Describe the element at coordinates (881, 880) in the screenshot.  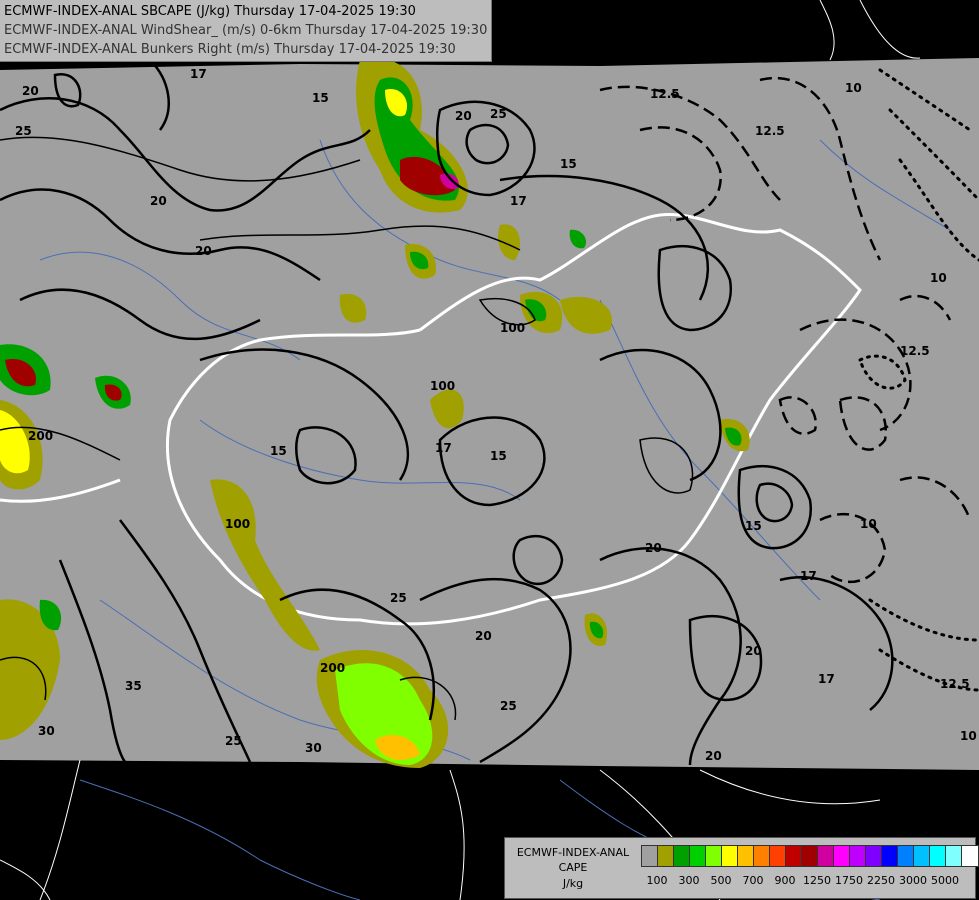
I see `legend-tick-label: 2250` at that location.